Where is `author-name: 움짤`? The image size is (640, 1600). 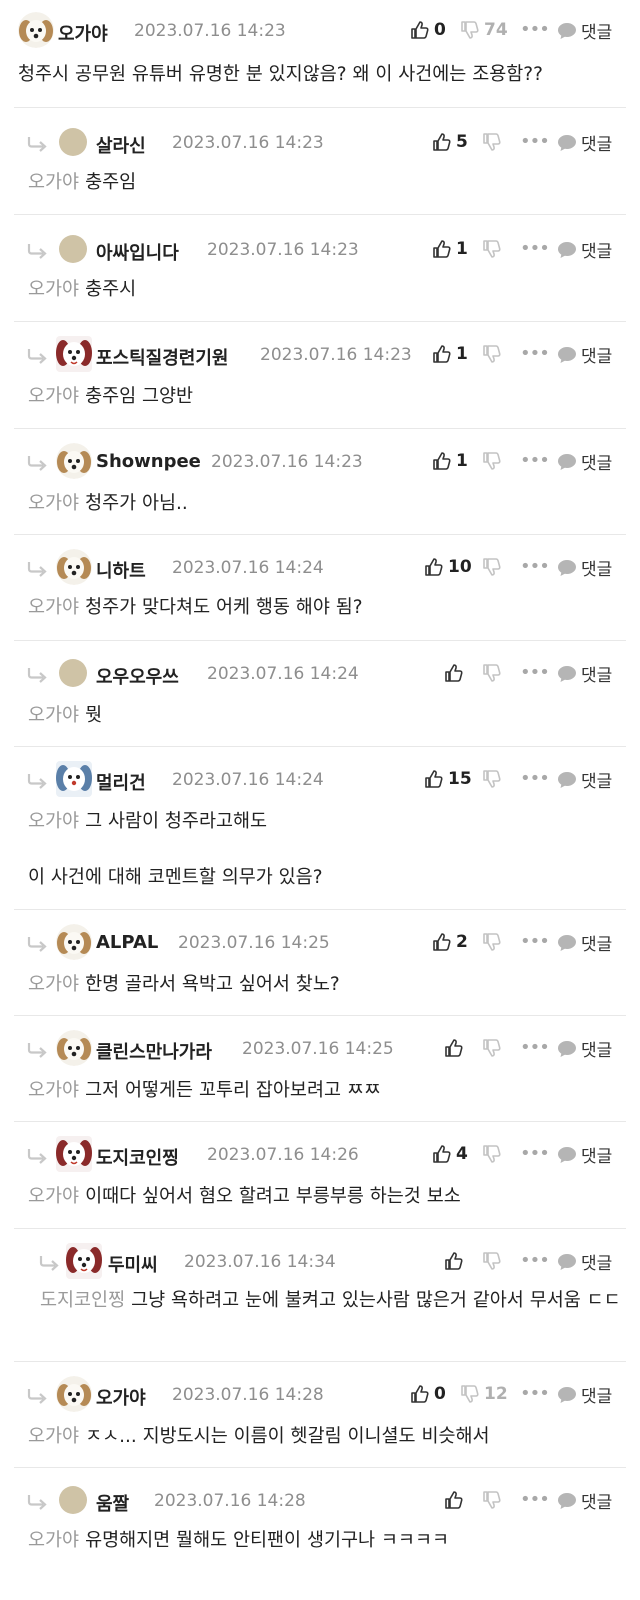
author-name: 움짤 is located at coordinates (112, 1503).